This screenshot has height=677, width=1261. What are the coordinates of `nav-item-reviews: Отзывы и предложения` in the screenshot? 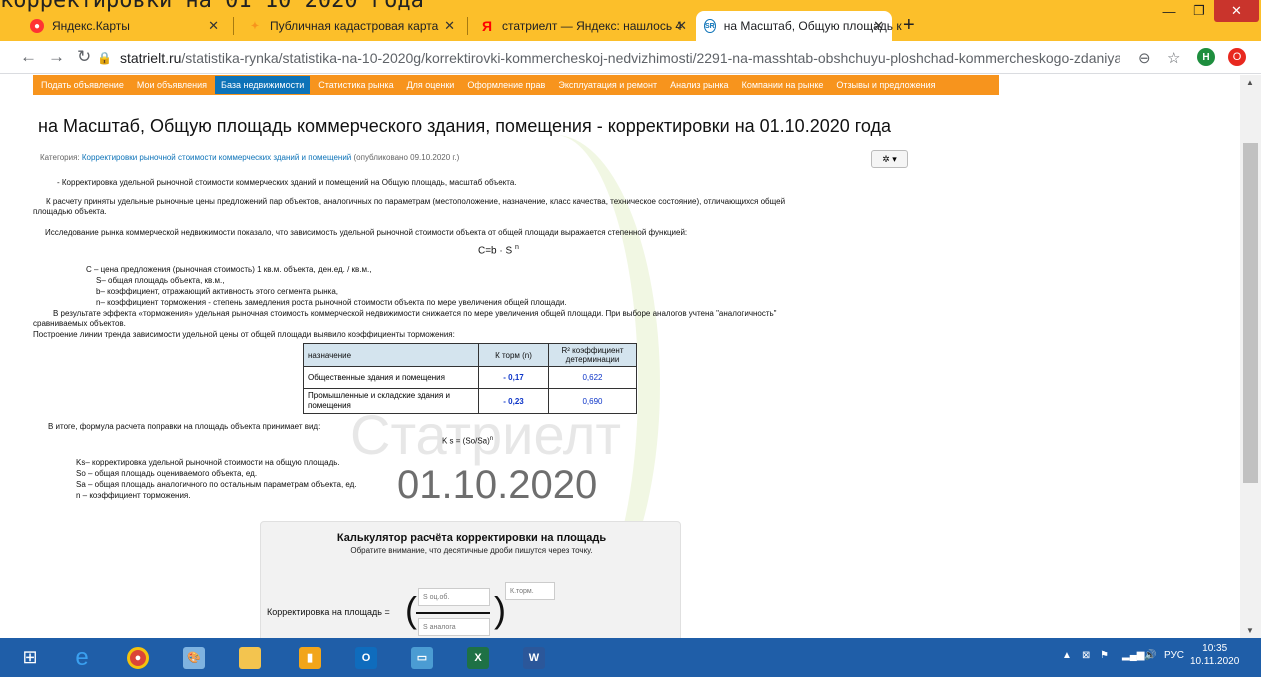 It's located at (885, 85).